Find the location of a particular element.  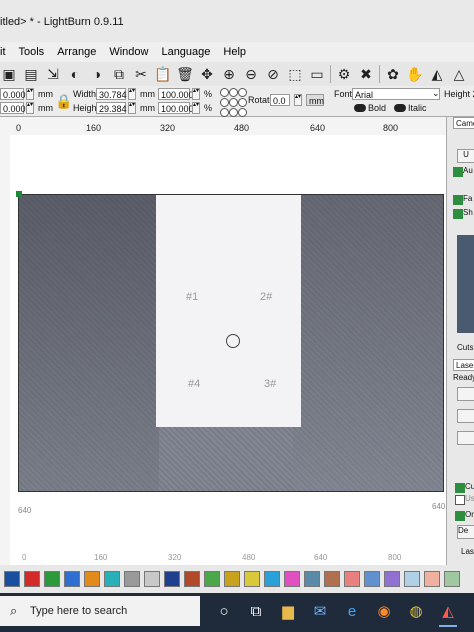

use-selection-checkbox is located at coordinates (460, 500).